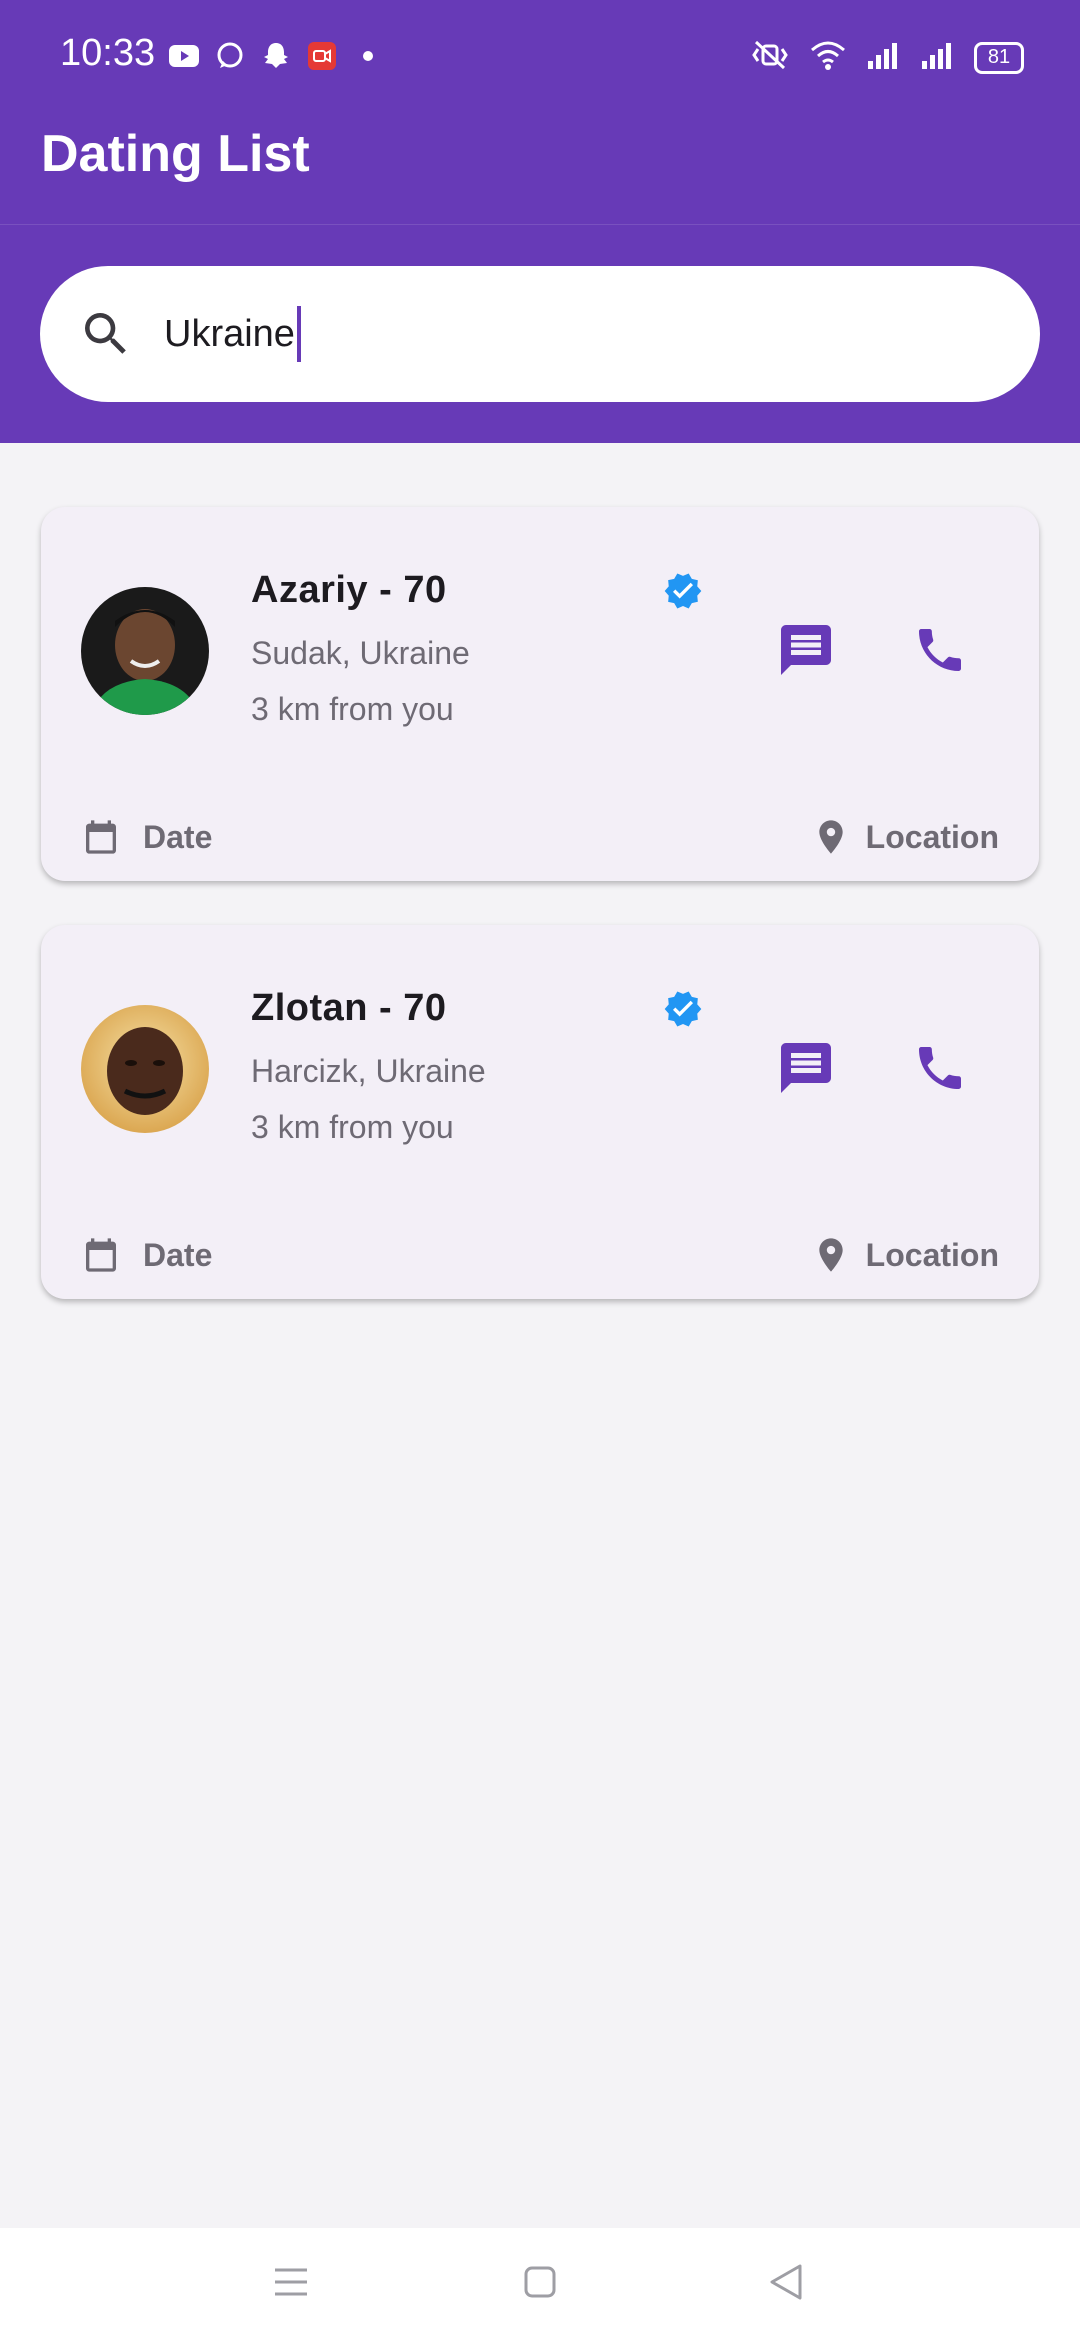 Image resolution: width=1080 pixels, height=2340 pixels. I want to click on search-input-value: Ukraine, so click(229, 333).